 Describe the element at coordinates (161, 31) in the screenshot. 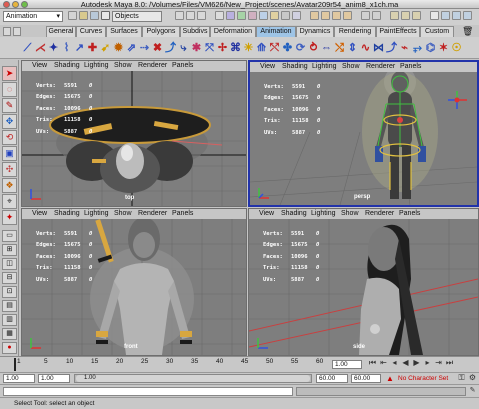

I see `tab-polygons: Polygons` at that location.